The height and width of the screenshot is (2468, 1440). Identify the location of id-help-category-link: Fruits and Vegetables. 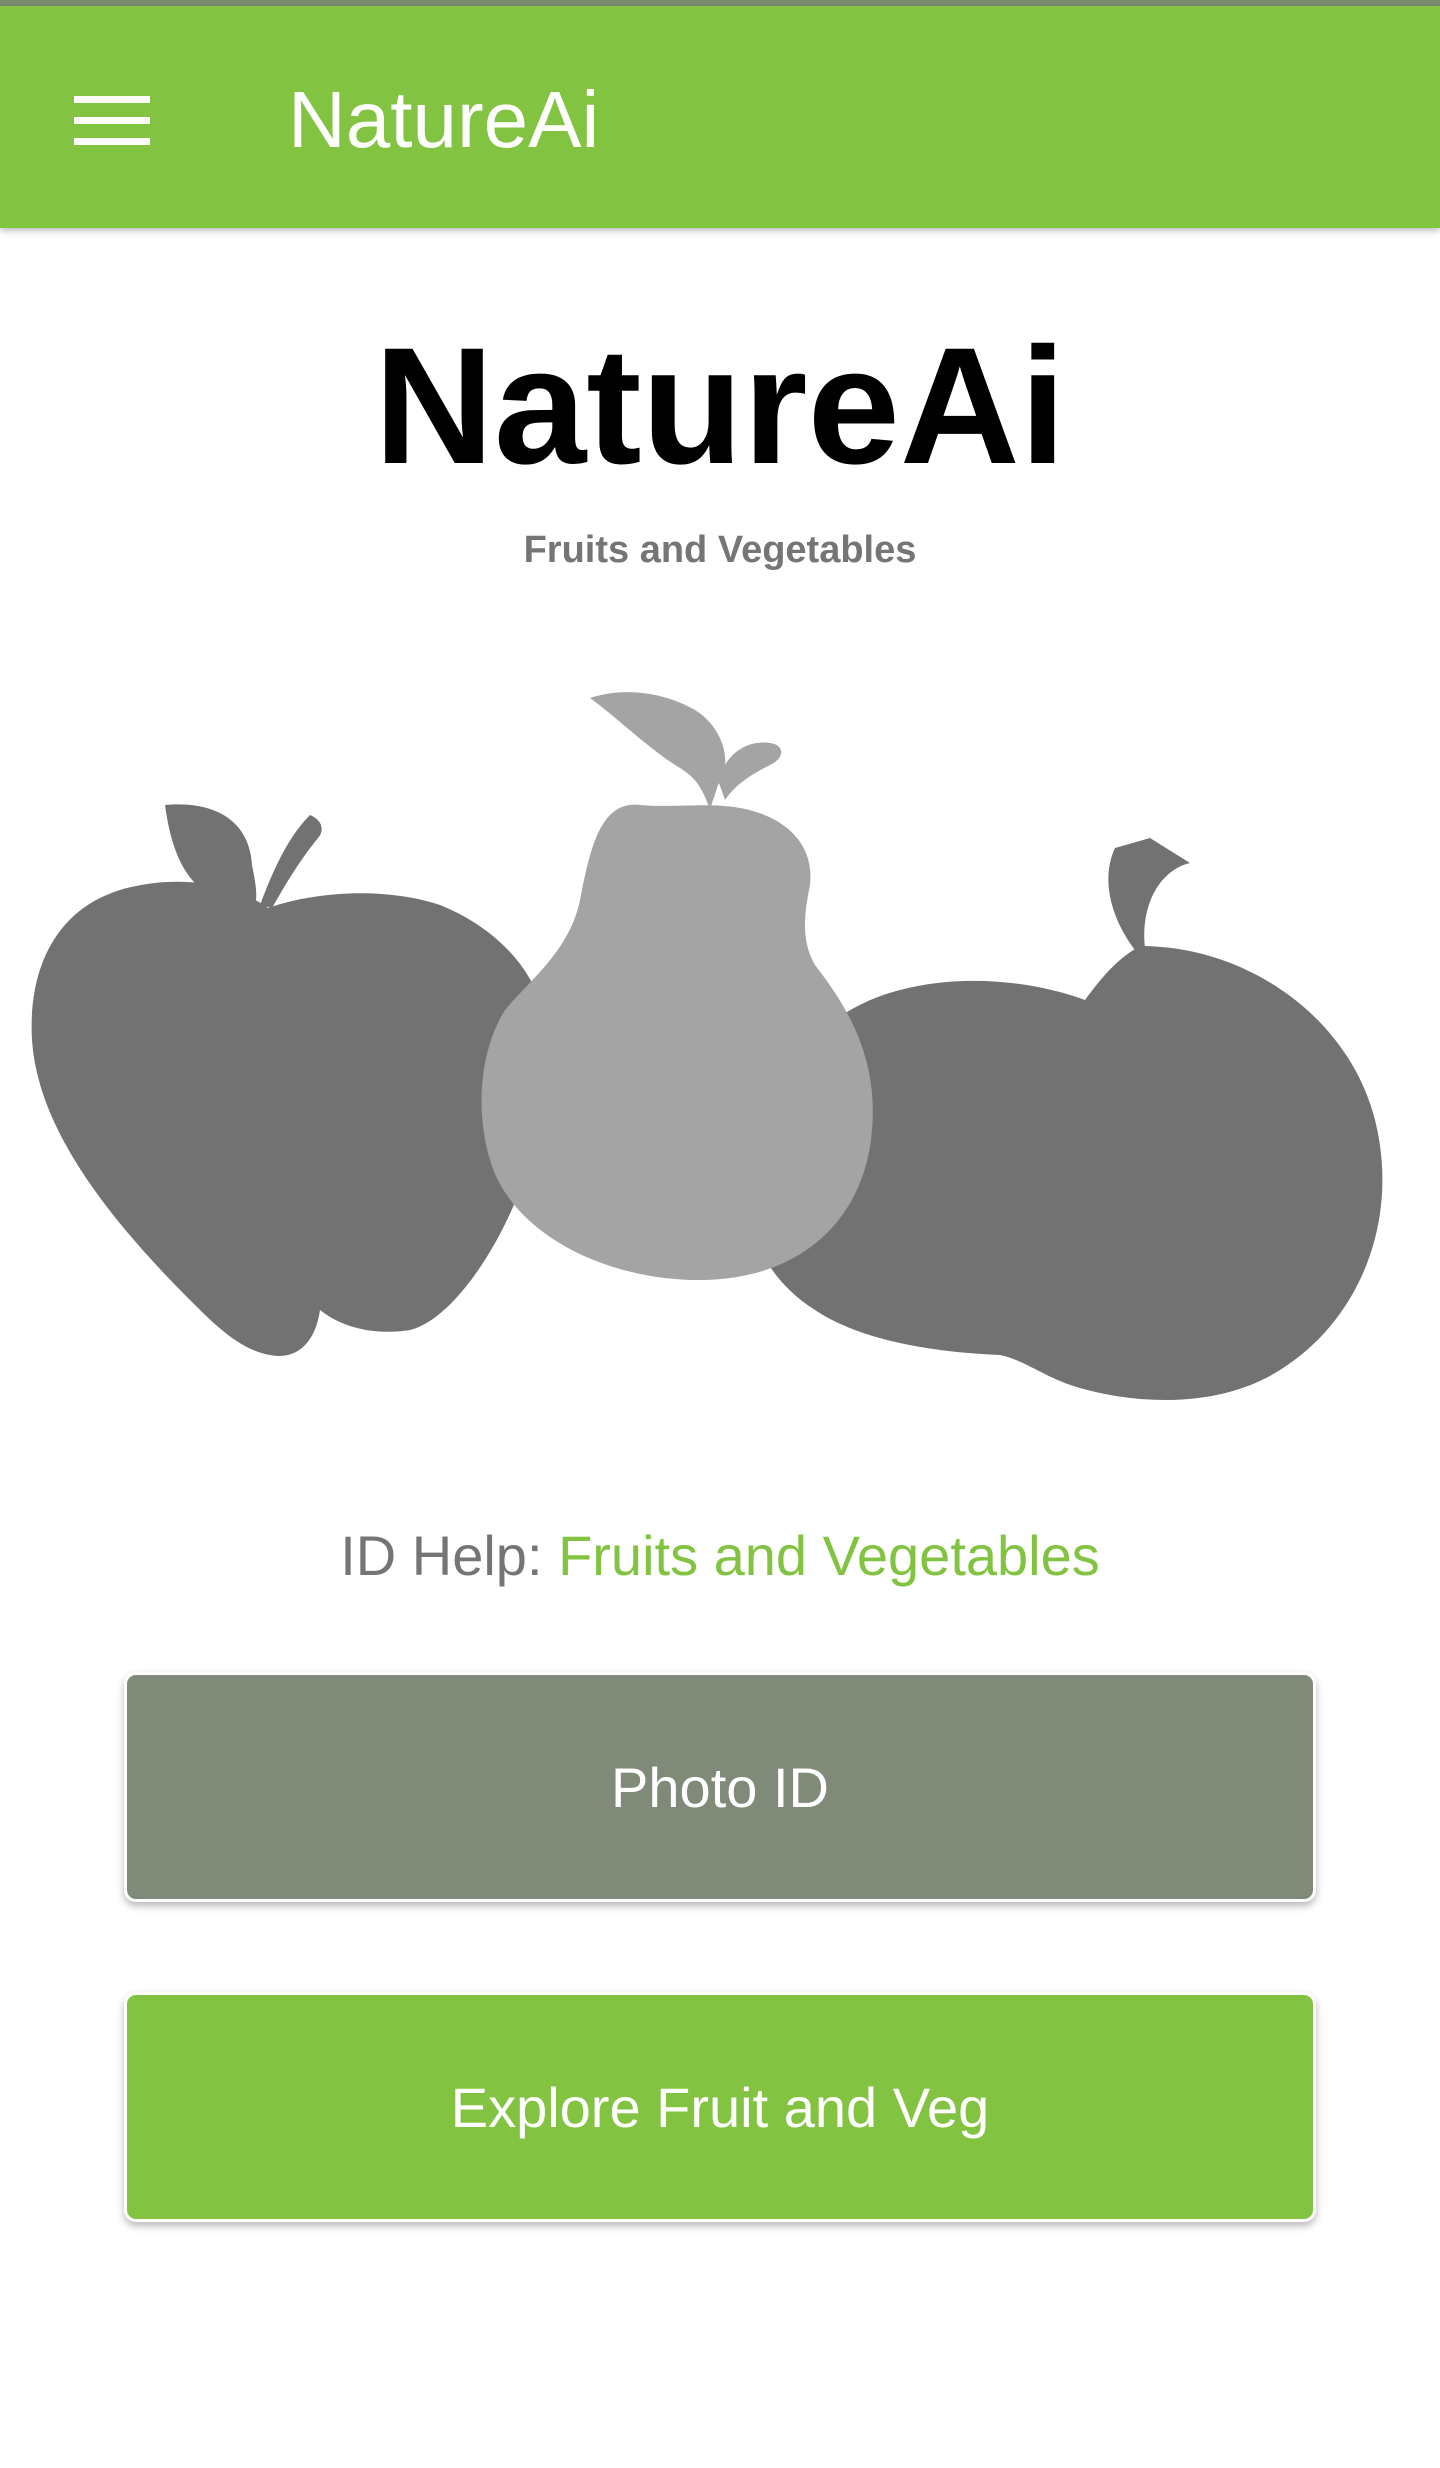
(829, 1555).